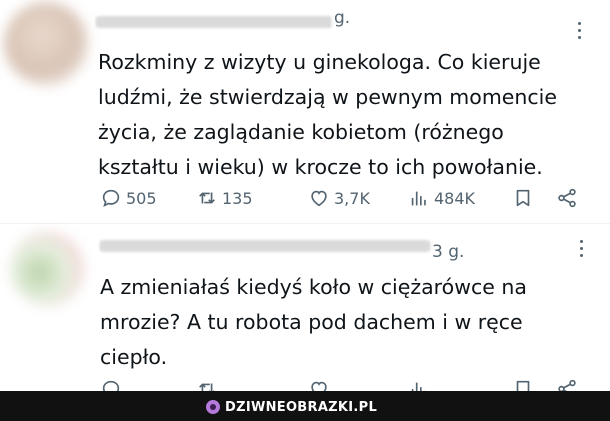 The image size is (610, 421). I want to click on tweet-actions: 505 135 3,7K 484K, so click(345, 198).